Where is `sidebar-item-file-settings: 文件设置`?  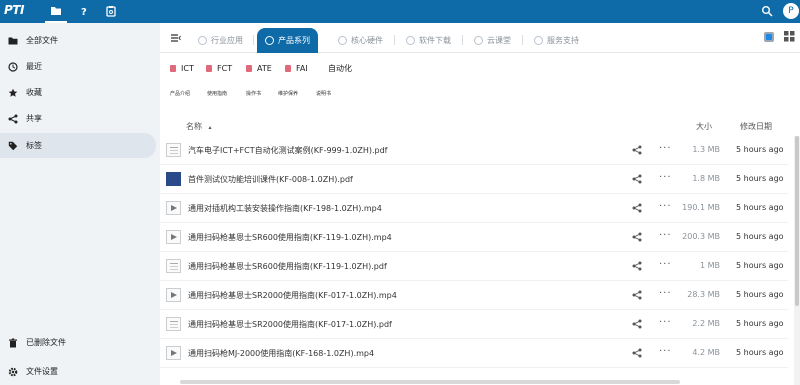
sidebar-item-file-settings: 文件设置 is located at coordinates (78, 371).